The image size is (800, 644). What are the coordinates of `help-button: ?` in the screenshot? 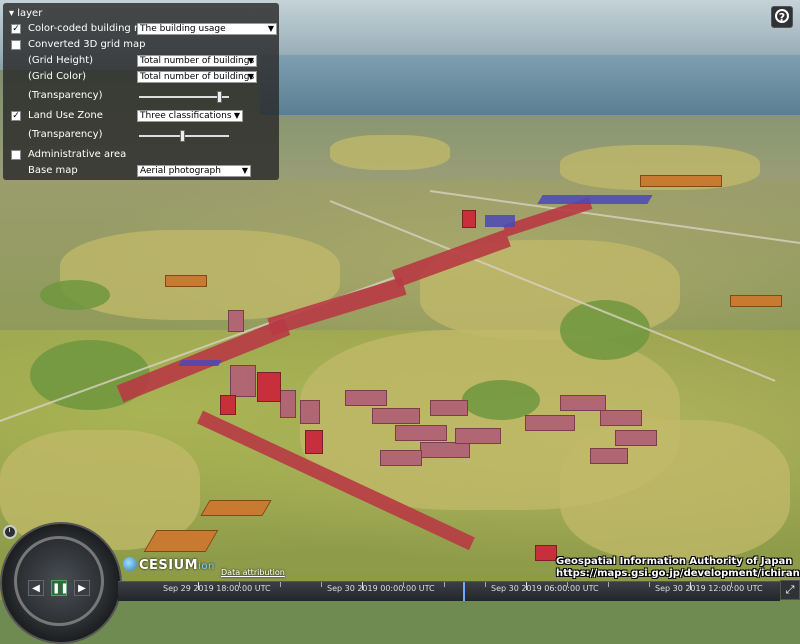 It's located at (782, 17).